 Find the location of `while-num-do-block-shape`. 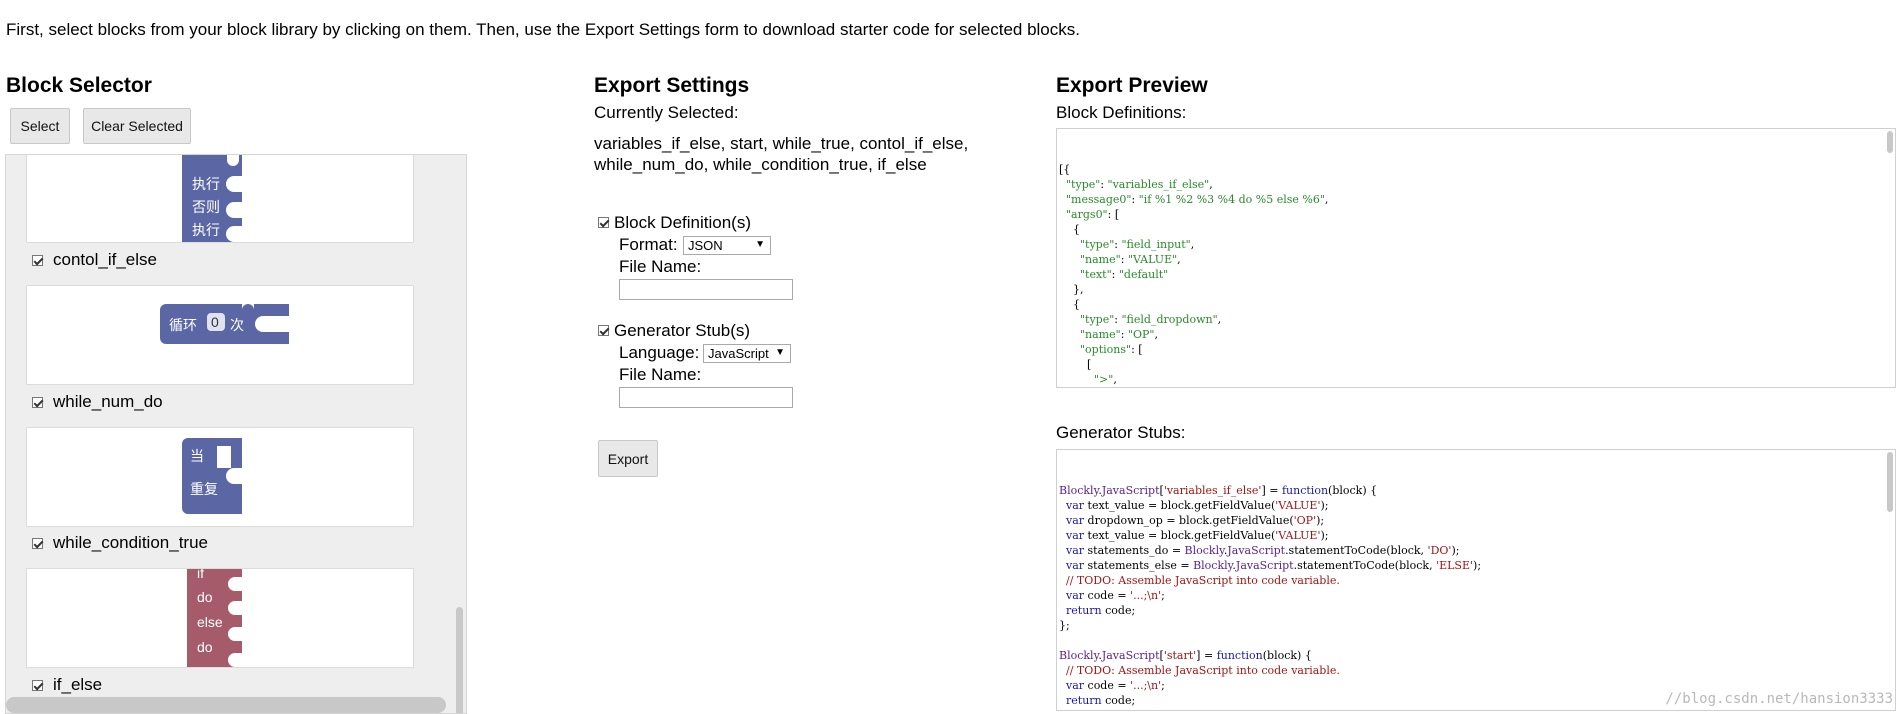

while-num-do-block-shape is located at coordinates (224, 324).